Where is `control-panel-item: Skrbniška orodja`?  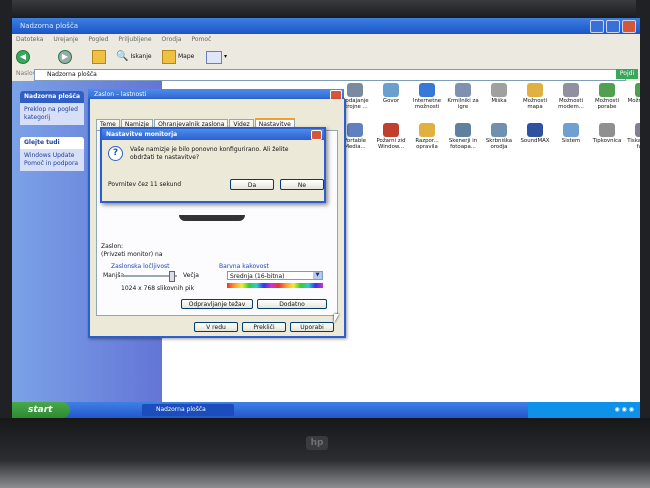
control-panel-item: Skrbniška orodja is located at coordinates (499, 137).